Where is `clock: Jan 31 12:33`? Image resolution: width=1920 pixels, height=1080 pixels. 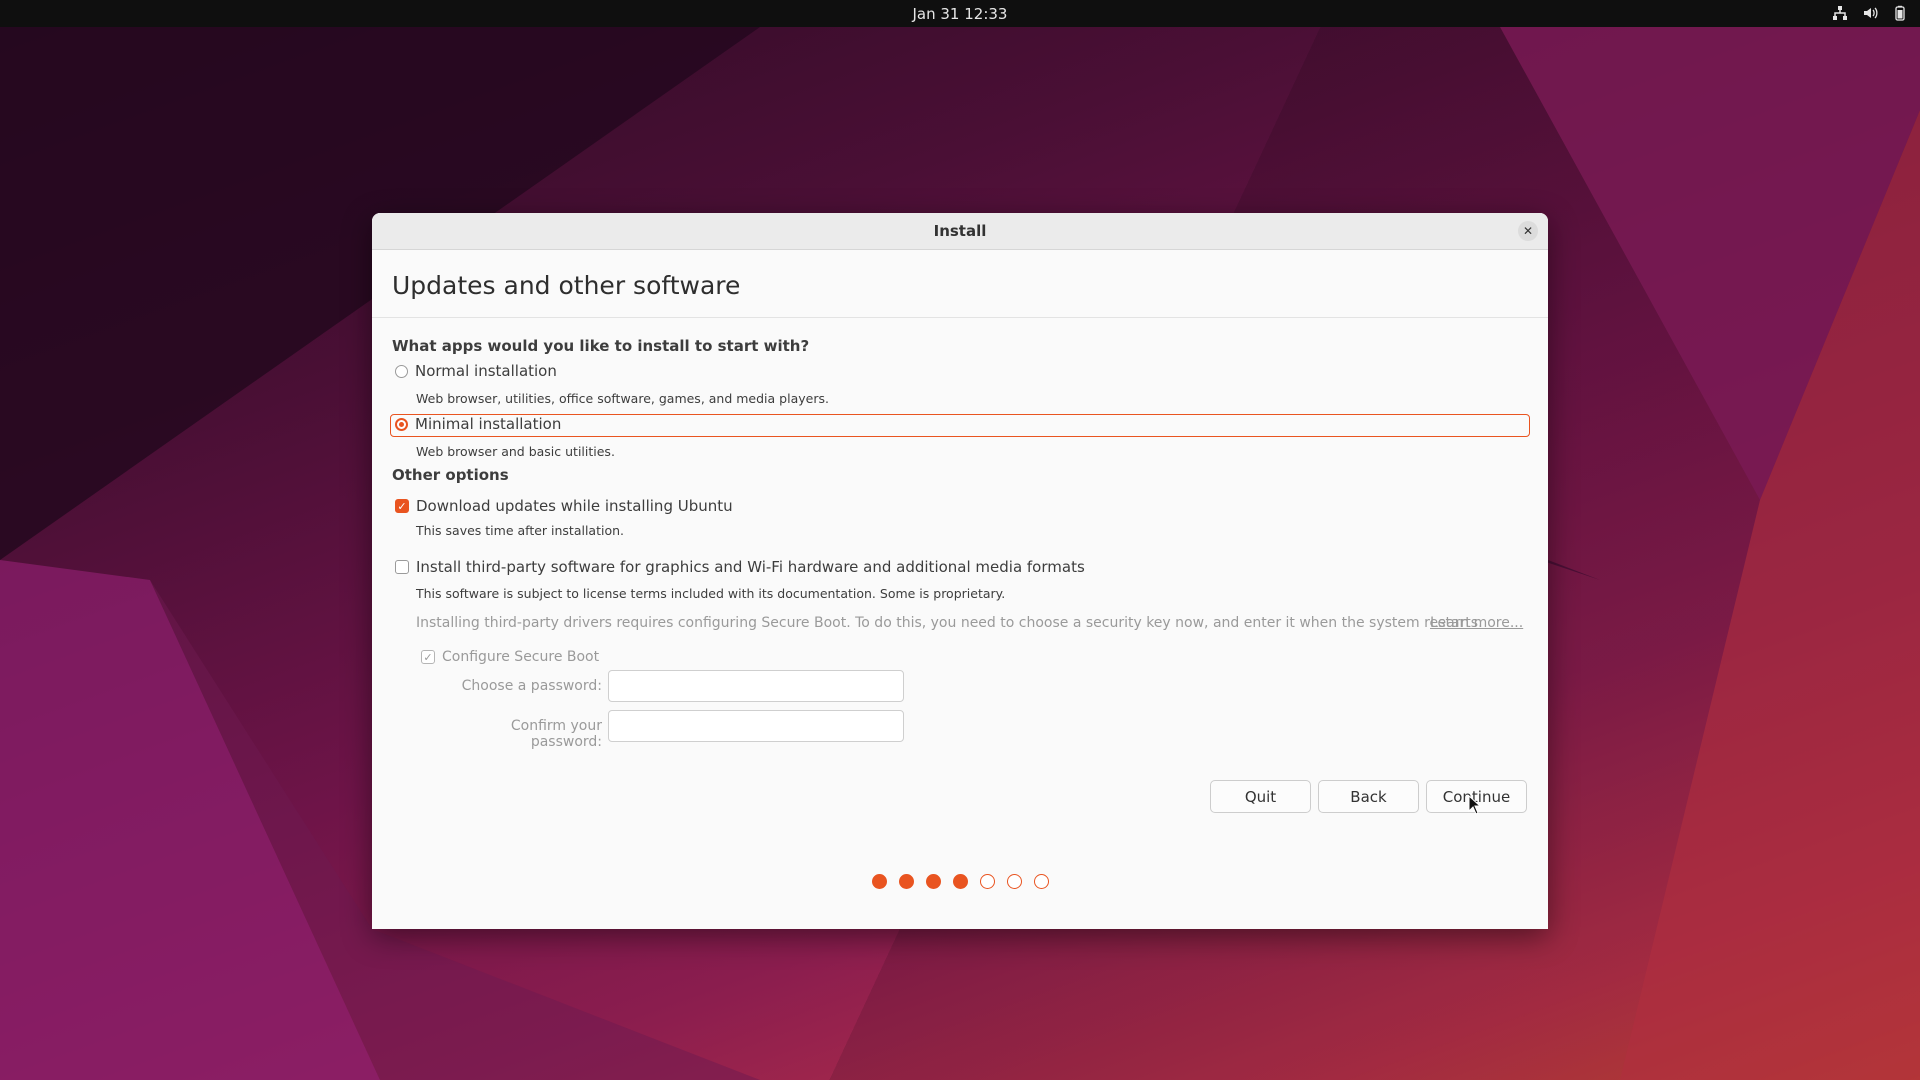 clock: Jan 31 12:33 is located at coordinates (960, 14).